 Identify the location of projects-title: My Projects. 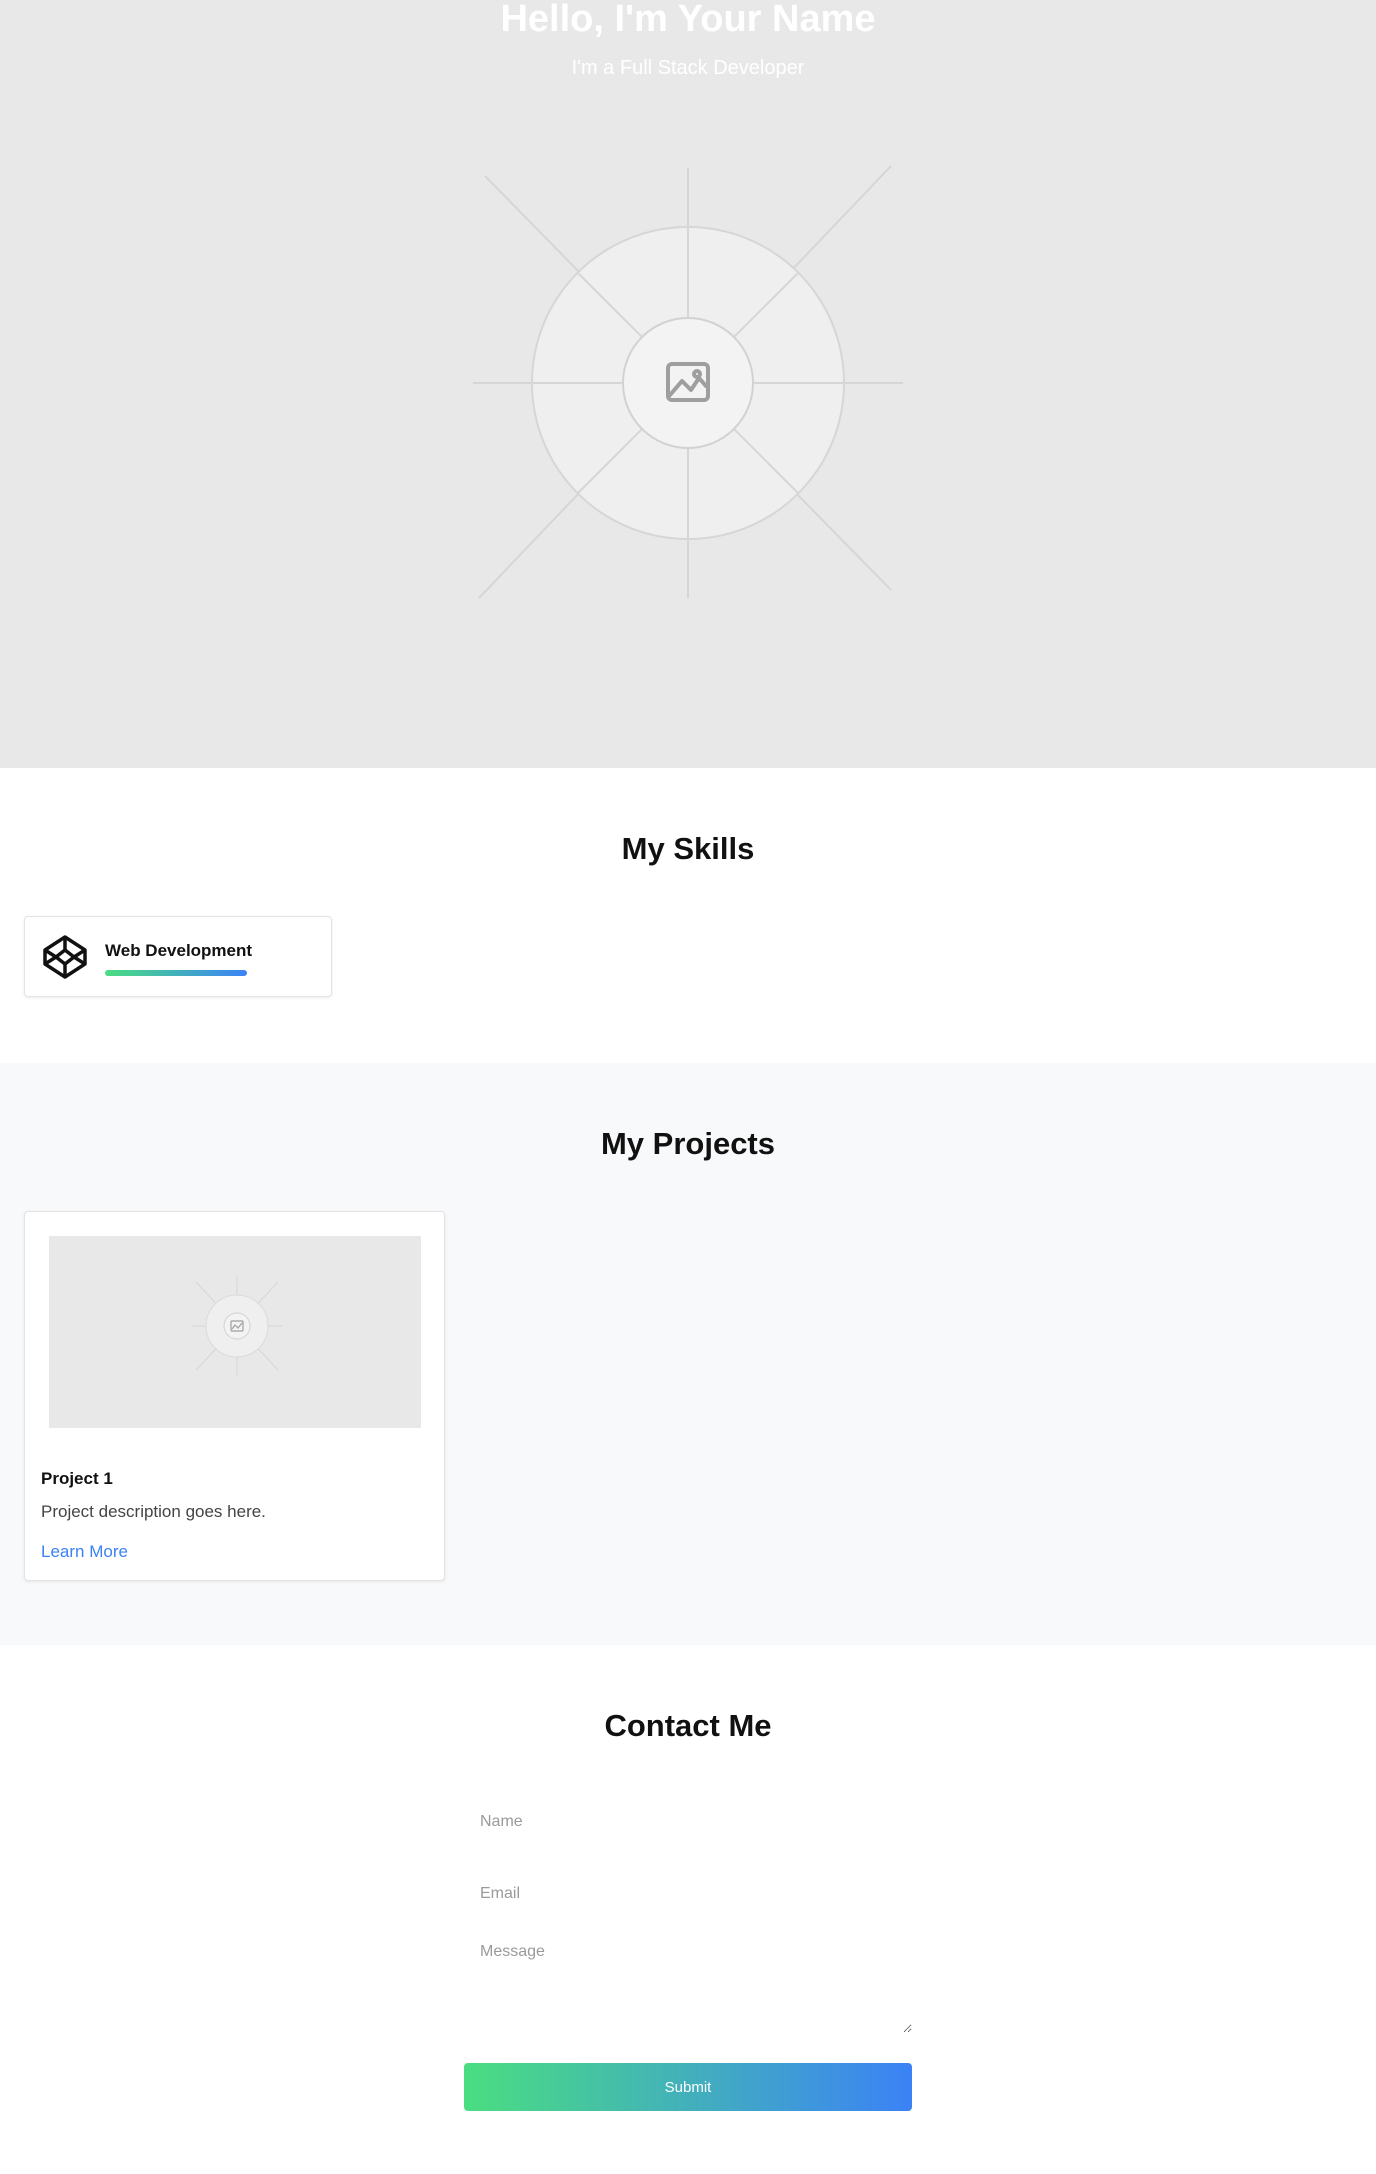
(687, 1143).